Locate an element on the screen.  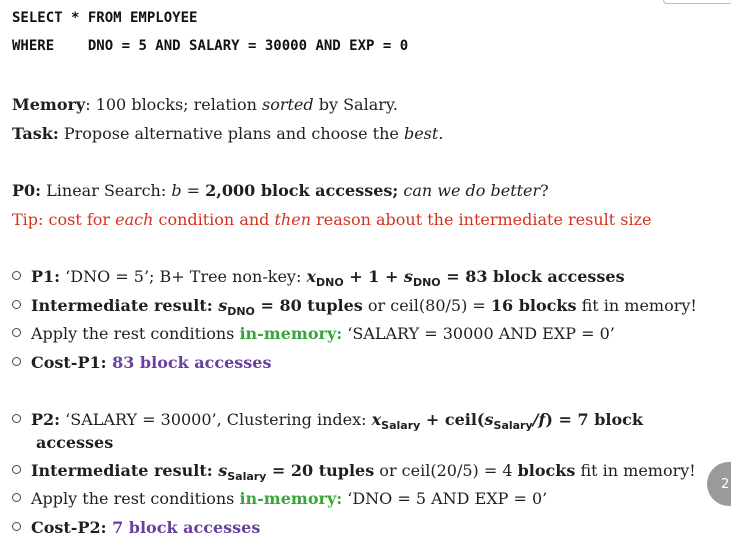
p1-s-sub: DNO is located at coordinates (426, 283).